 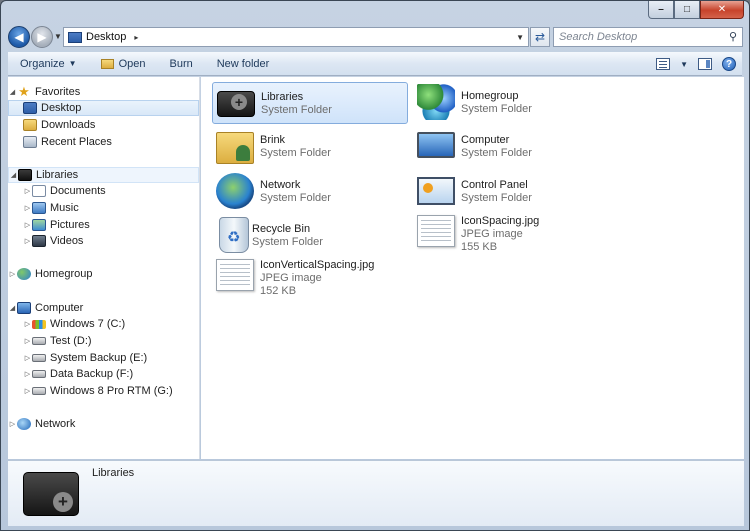 I want to click on nav-item-documents: ▷ Documents, so click(x=103, y=191).